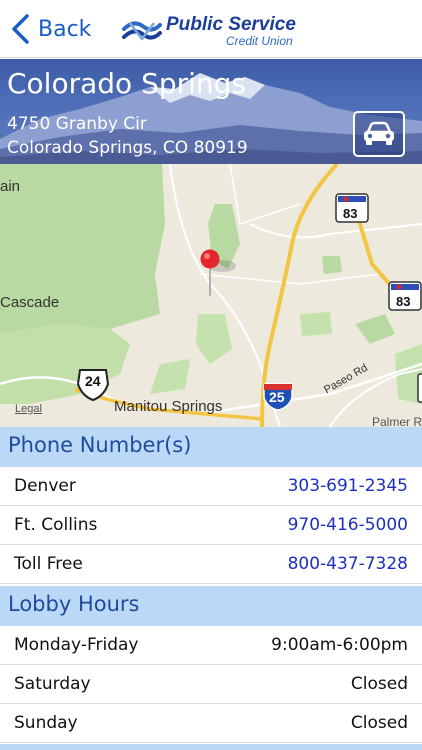  I want to click on logo-mark-icon, so click(142, 31).